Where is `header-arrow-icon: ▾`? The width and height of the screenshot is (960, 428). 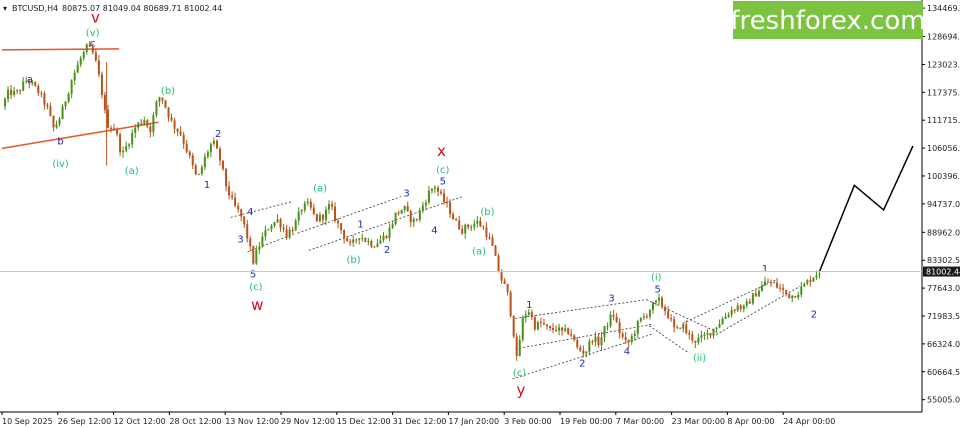 header-arrow-icon: ▾ is located at coordinates (5, 8).